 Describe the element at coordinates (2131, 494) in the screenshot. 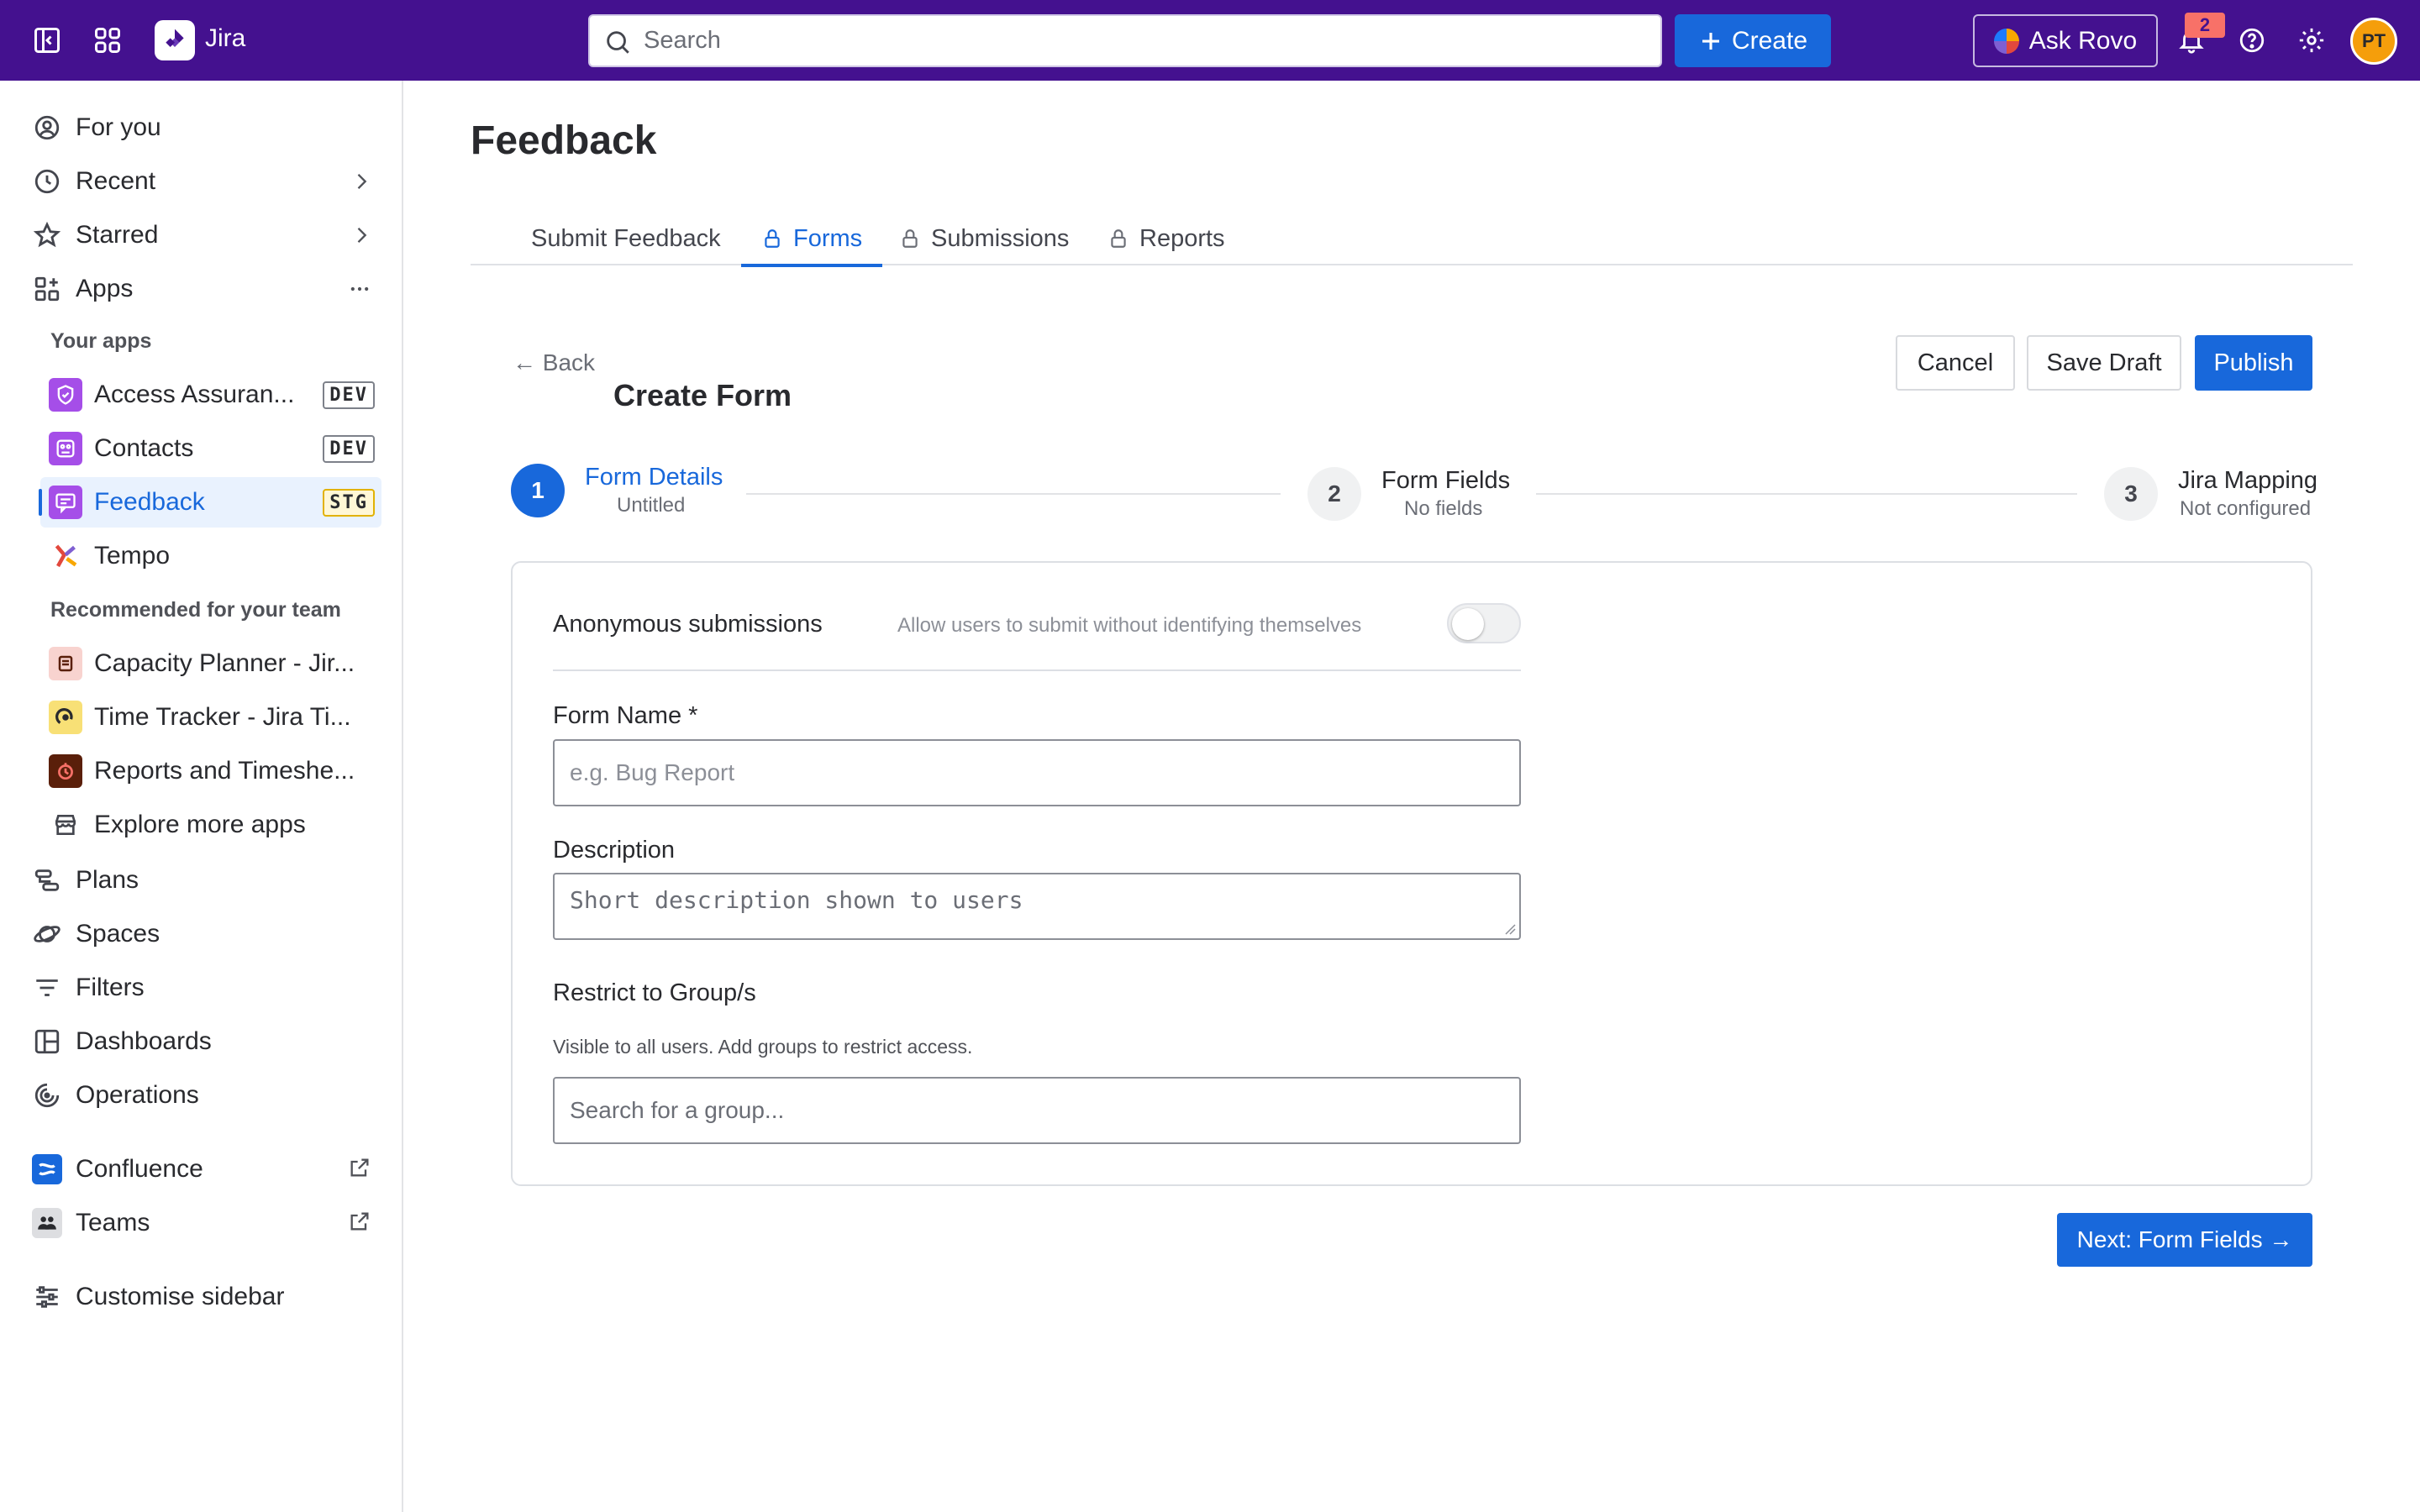

I see `step-3-circle: 3` at that location.